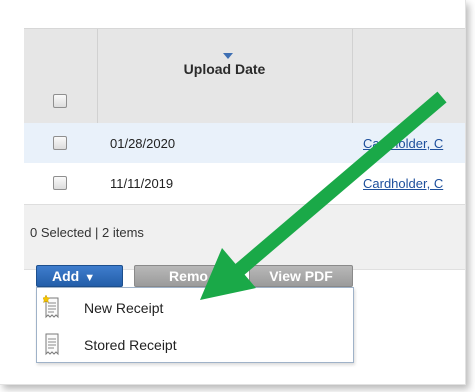  Describe the element at coordinates (228, 56) in the screenshot. I see `sort-descending-icon` at that location.